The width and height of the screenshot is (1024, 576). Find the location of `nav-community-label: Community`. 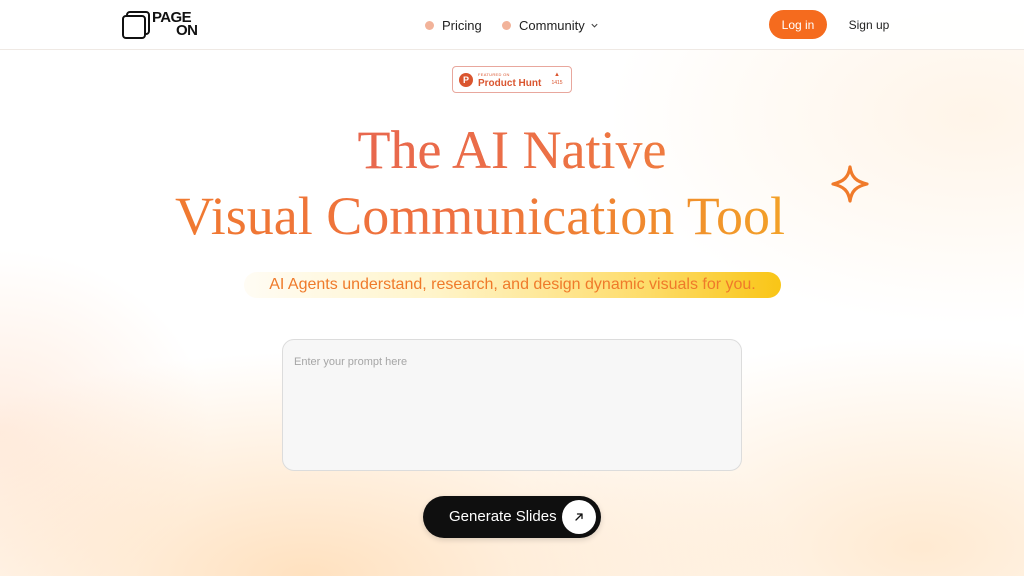

nav-community-label: Community is located at coordinates (552, 25).